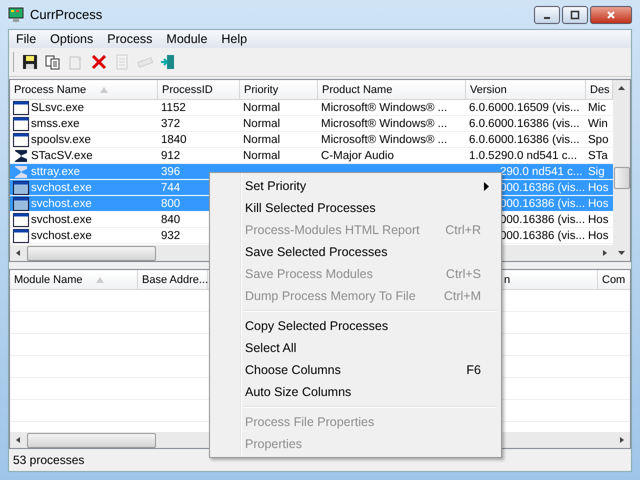 Image resolution: width=640 pixels, height=480 pixels. I want to click on table-cell: STa, so click(598, 156).